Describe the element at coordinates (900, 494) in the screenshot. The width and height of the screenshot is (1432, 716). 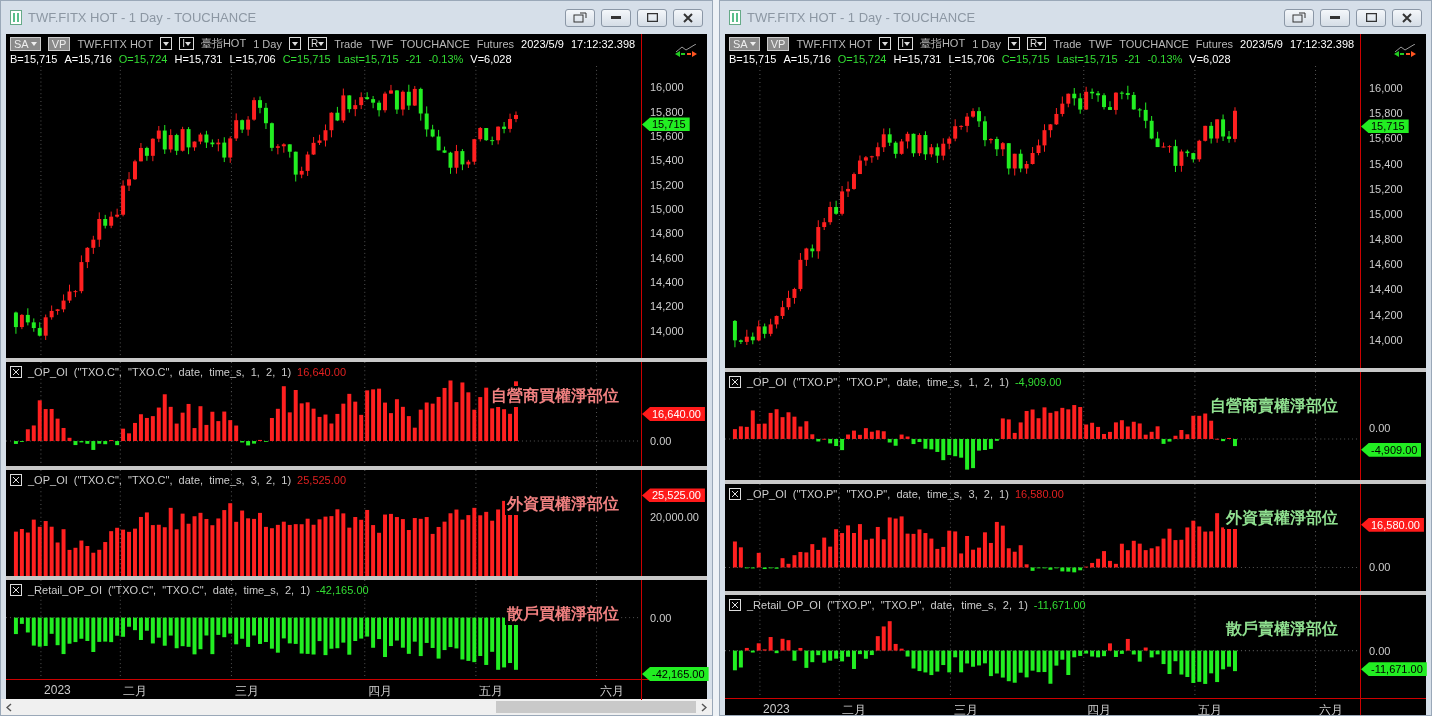
I see `indicator-params: ("TXO.P", "TXO.P", date, time_s, 3, 2, 1)` at that location.